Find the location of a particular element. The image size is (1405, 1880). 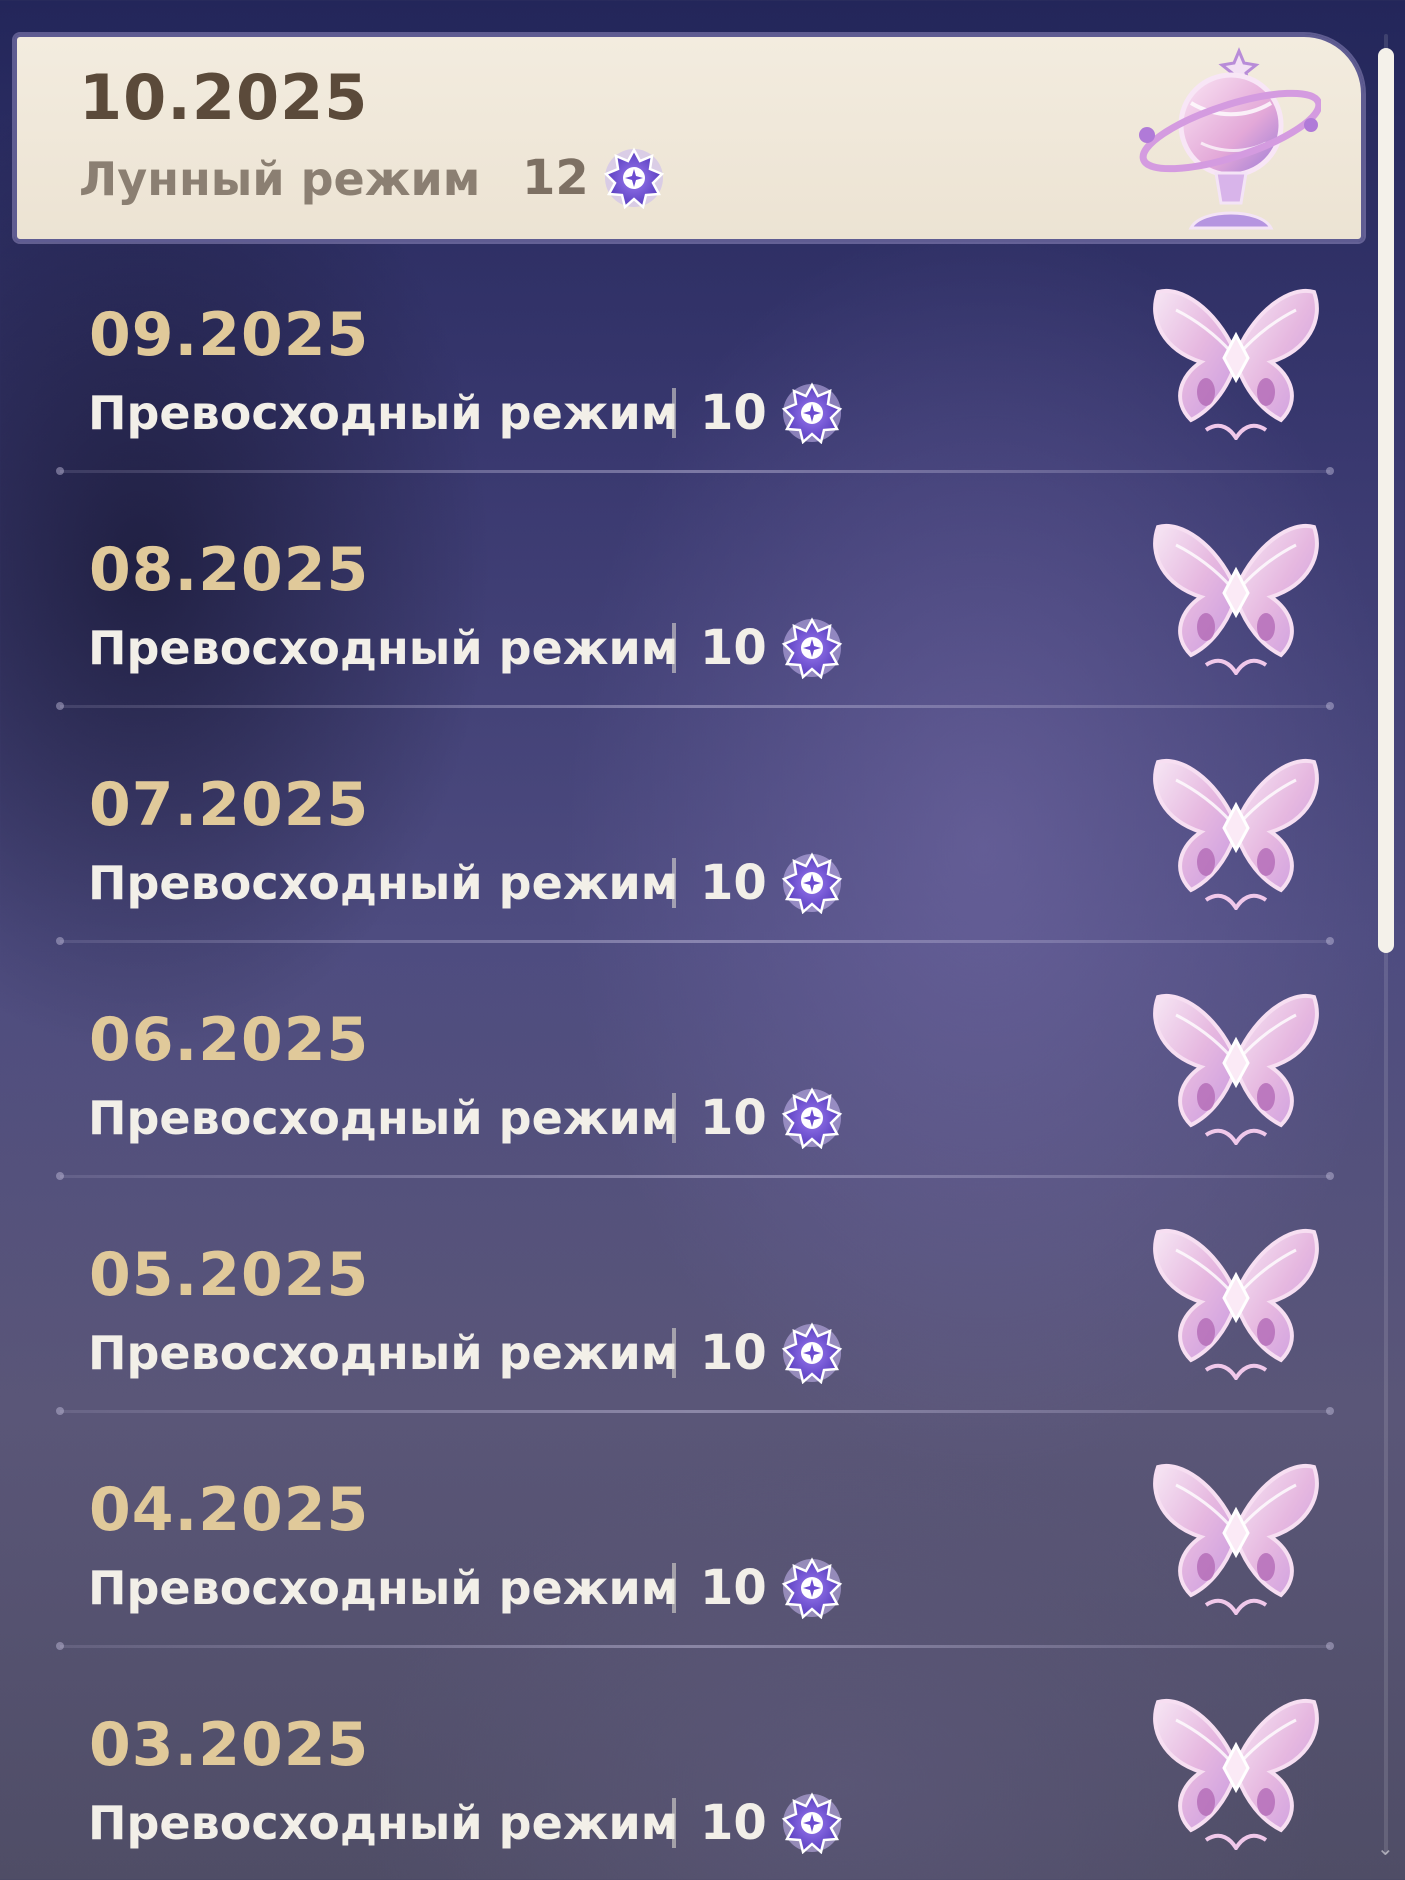

list-item: 05.2025 Превосходный режим 10 is located at coordinates (695, 1351).